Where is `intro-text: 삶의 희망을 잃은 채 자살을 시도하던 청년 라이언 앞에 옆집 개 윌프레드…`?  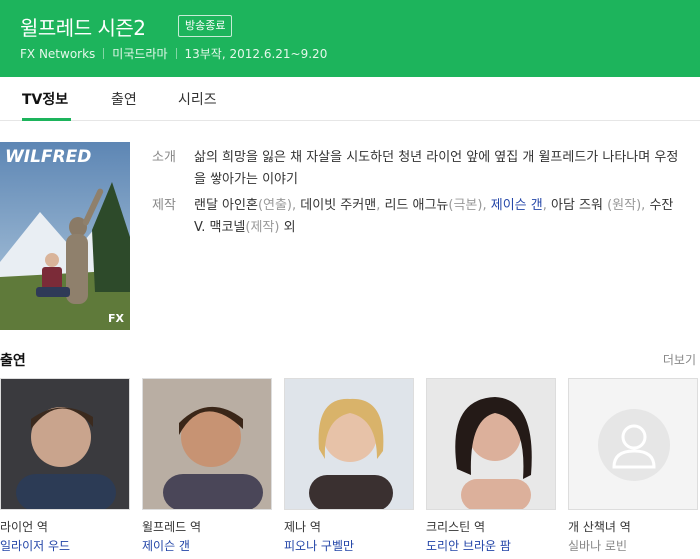 intro-text: 삶의 희망을 잃은 채 자살을 시도하던 청년 라이언 앞에 옆집 개 윌프레드… is located at coordinates (436, 168).